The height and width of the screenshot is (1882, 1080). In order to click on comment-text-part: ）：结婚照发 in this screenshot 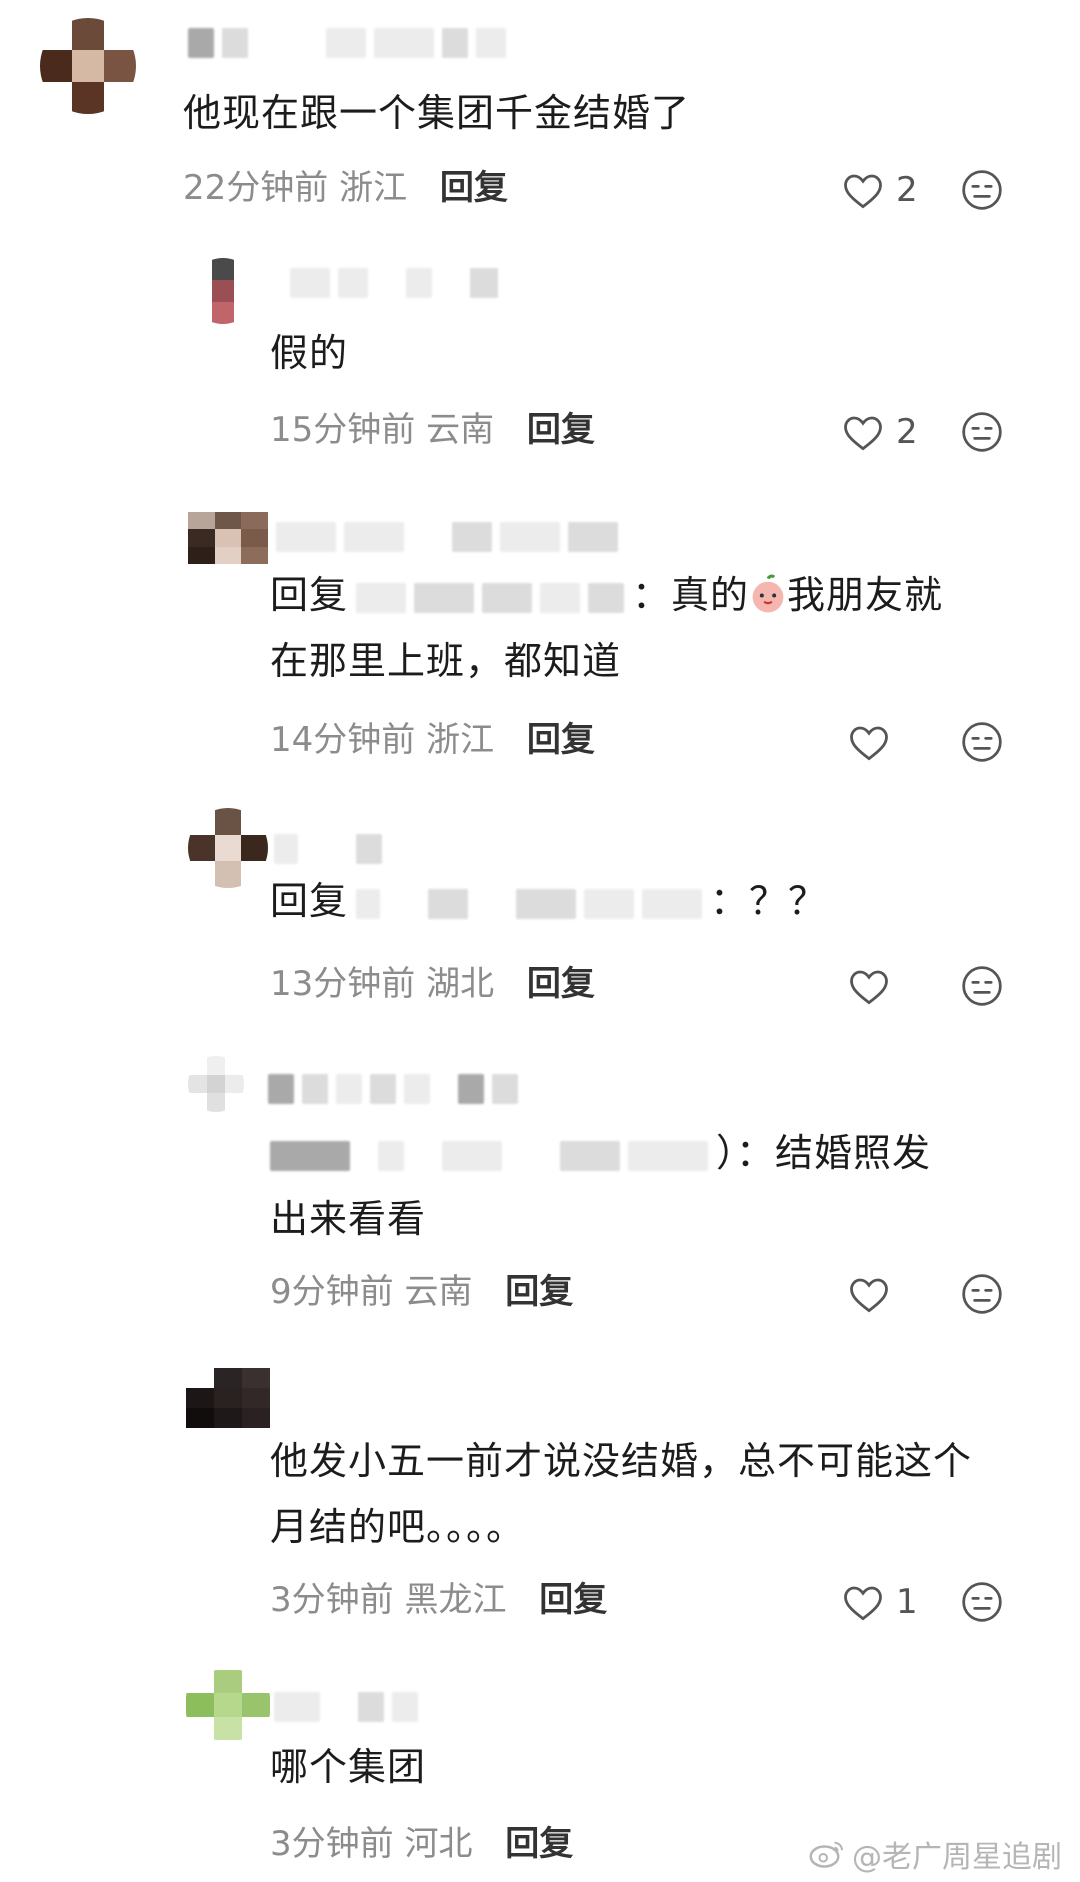, I will do `click(824, 1153)`.